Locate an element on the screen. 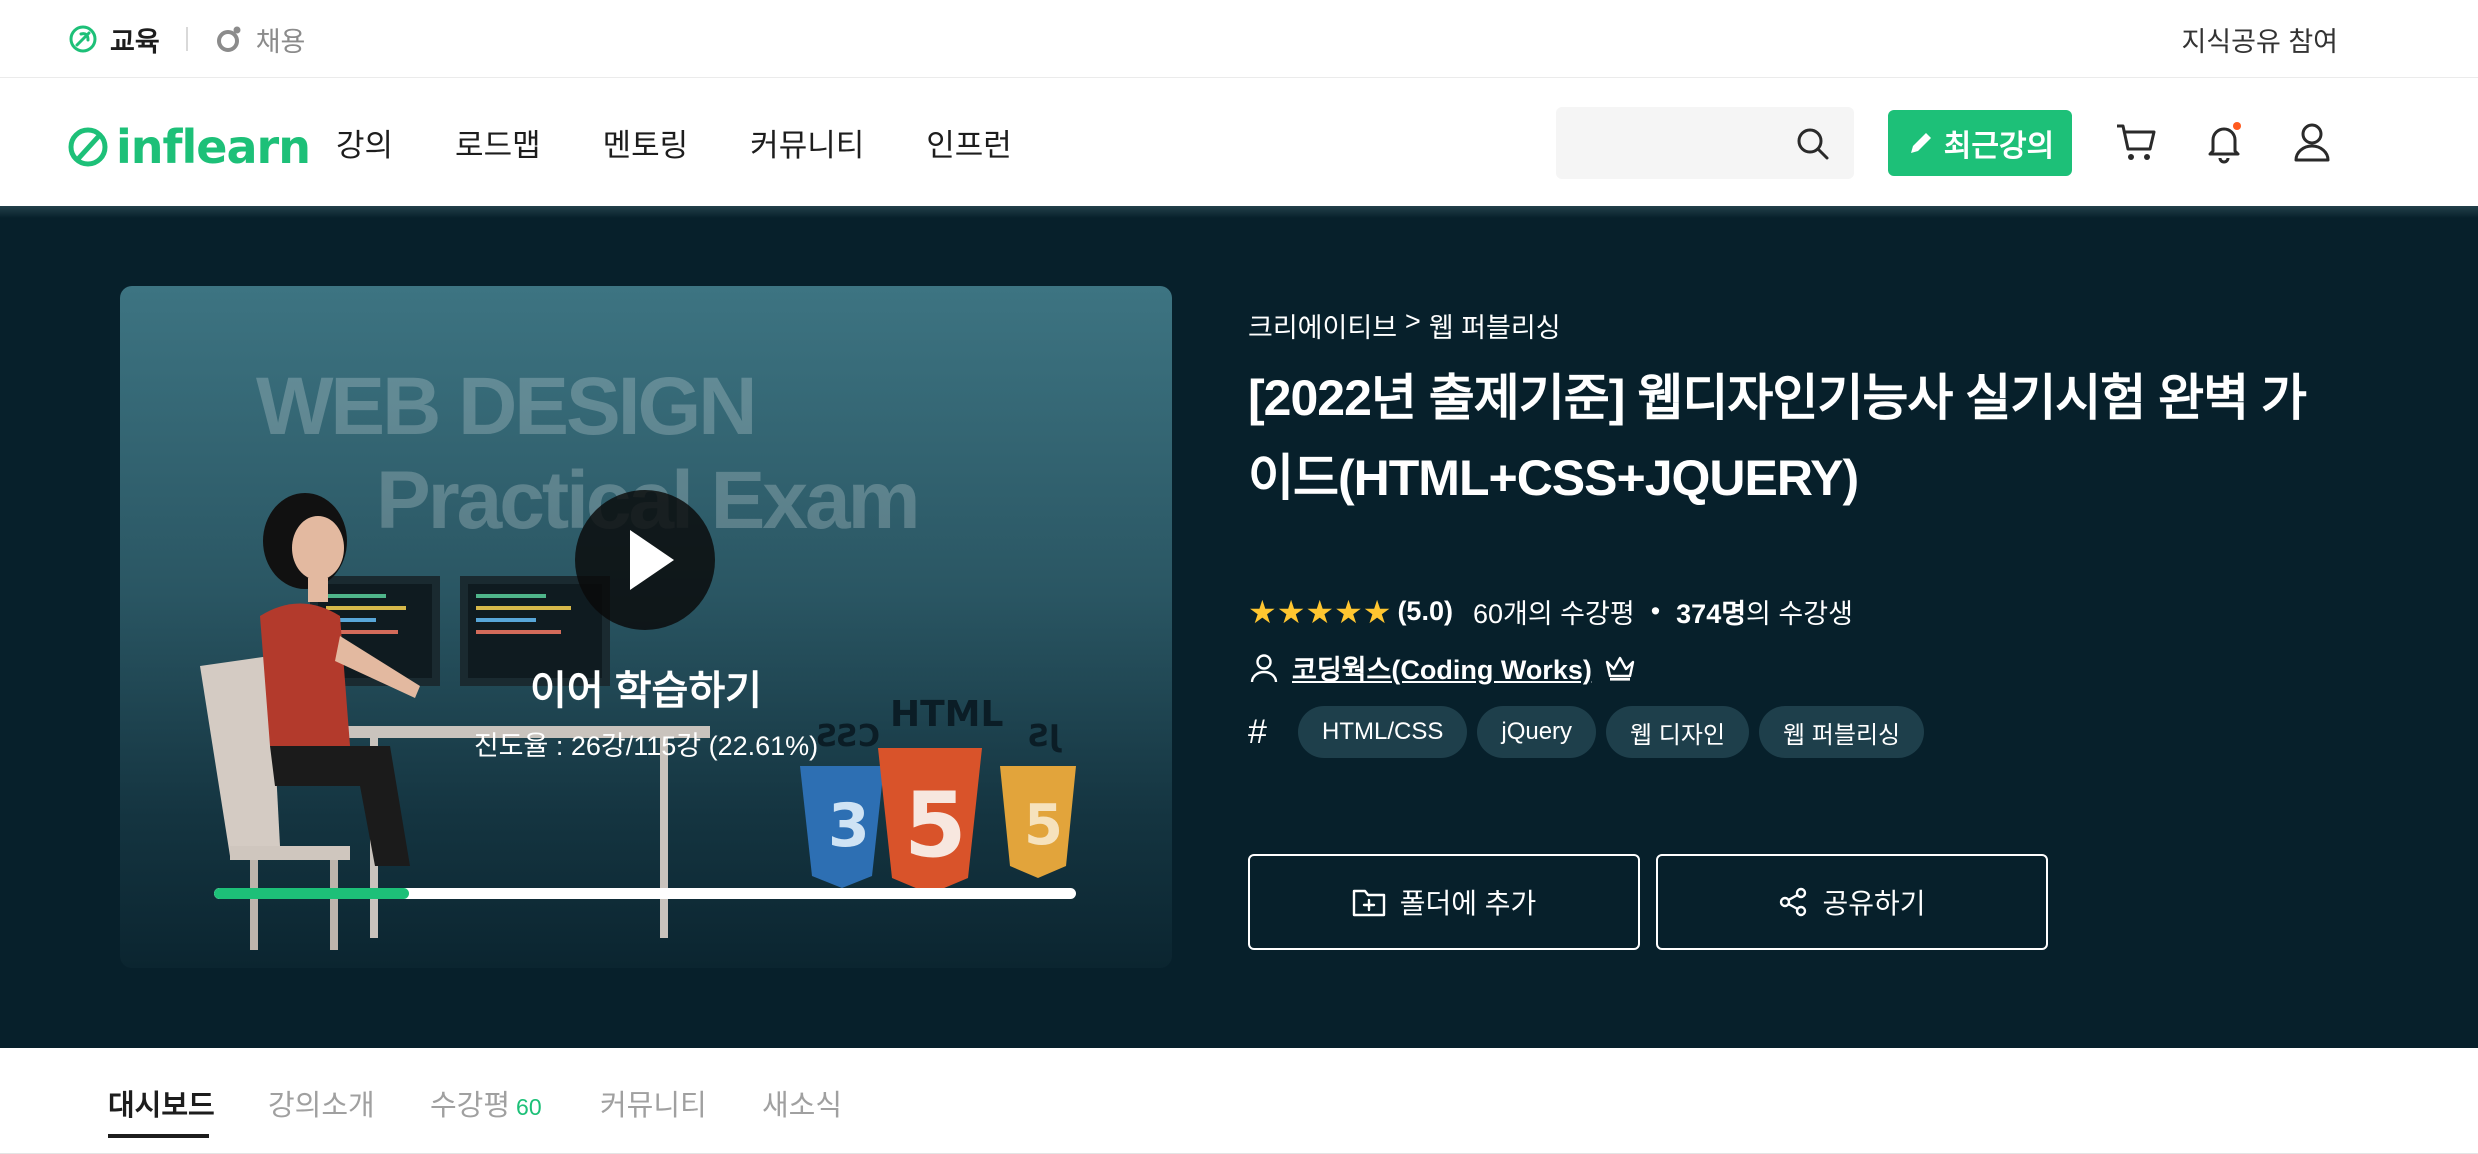  service-recruit: 채용 is located at coordinates (260, 39).